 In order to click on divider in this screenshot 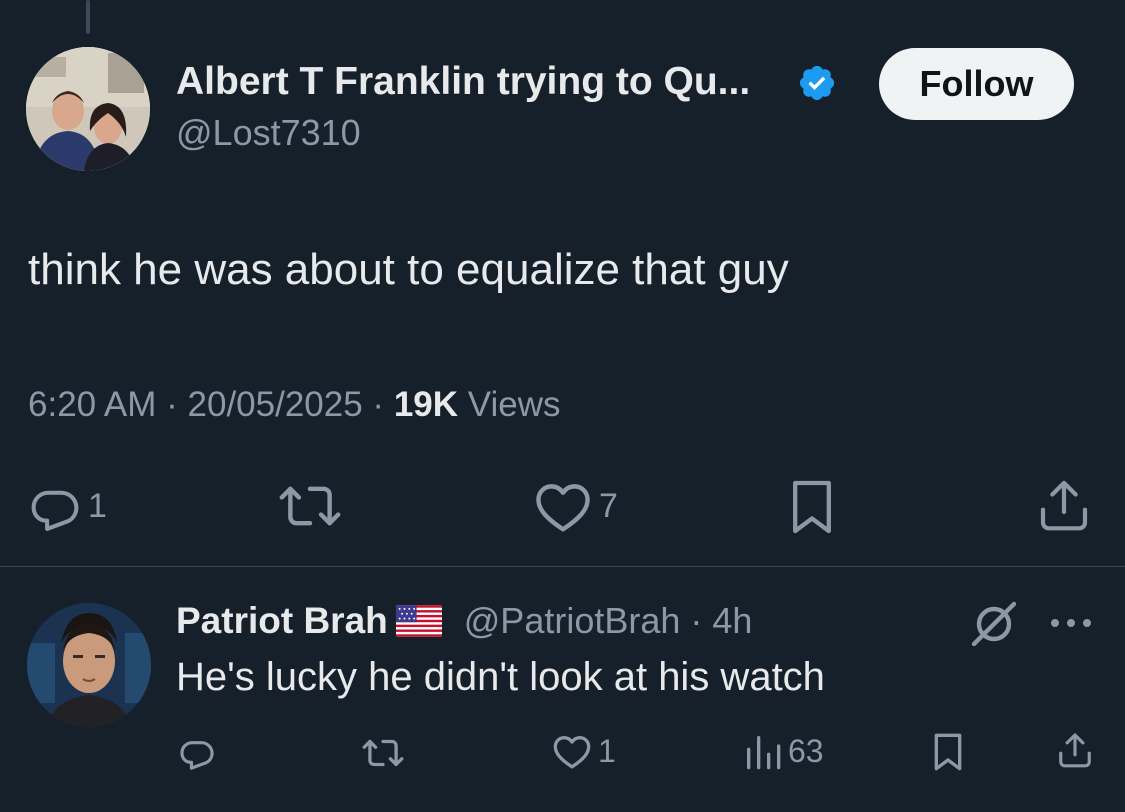, I will do `click(562, 566)`.